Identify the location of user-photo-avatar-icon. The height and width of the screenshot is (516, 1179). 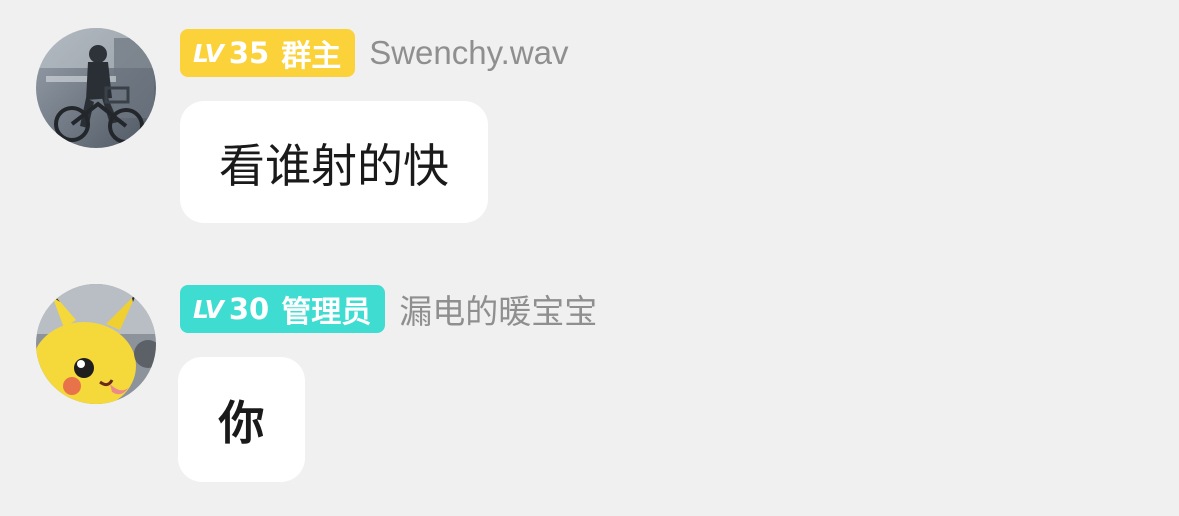
(96, 88).